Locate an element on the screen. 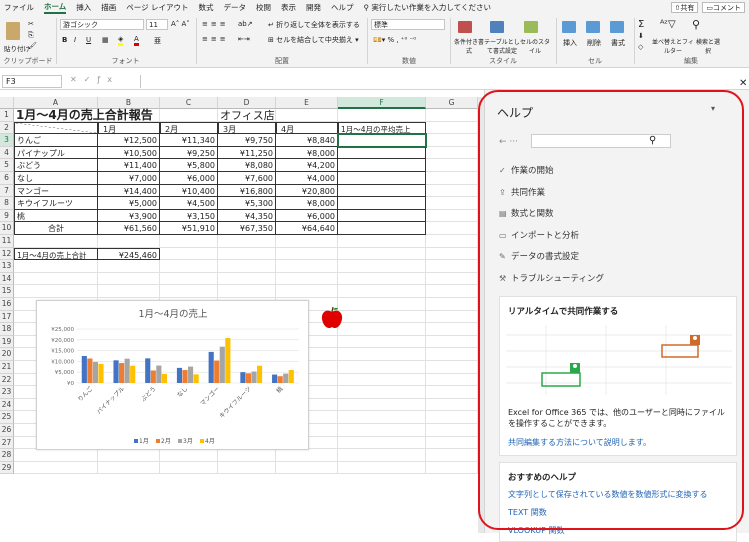 Image resolution: width=749 pixels, height=542 pixels. cell-F21 is located at coordinates (382, 367).